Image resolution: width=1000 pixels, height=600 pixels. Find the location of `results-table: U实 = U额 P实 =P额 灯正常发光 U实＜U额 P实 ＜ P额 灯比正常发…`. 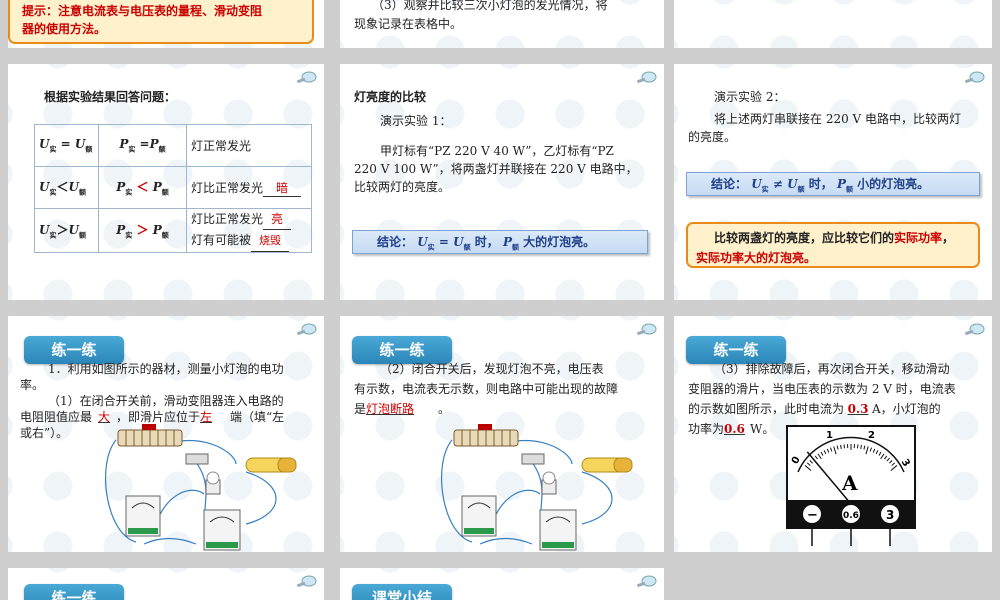

results-table: U实 = U额 P实 =P额 灯正常发光 U实＜U额 P实 ＜ P额 灯比正常发… is located at coordinates (173, 188).